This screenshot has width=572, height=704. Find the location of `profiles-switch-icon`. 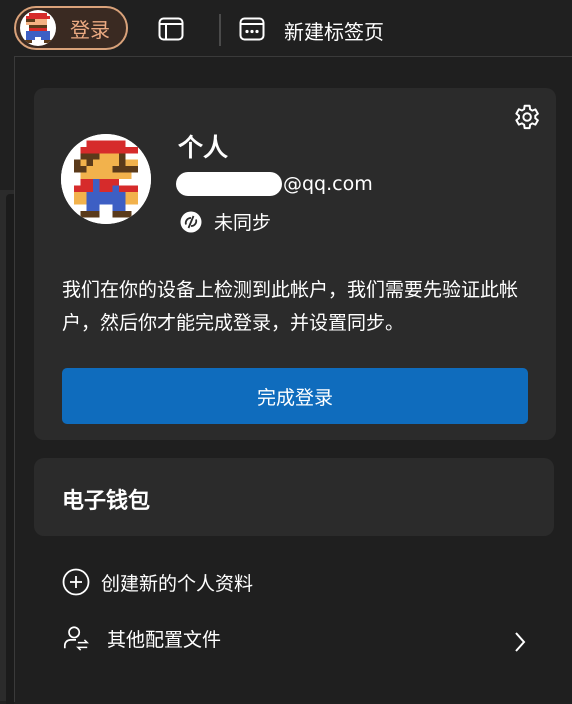

profiles-switch-icon is located at coordinates (76, 638).